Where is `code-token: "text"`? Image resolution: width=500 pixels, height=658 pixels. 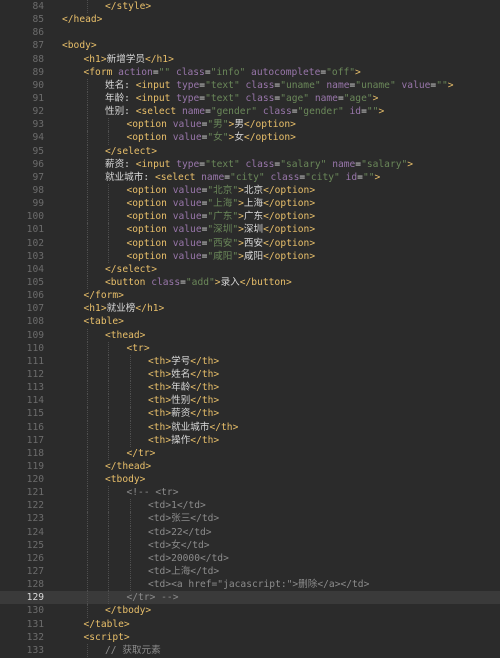 code-token: "text" is located at coordinates (222, 164).